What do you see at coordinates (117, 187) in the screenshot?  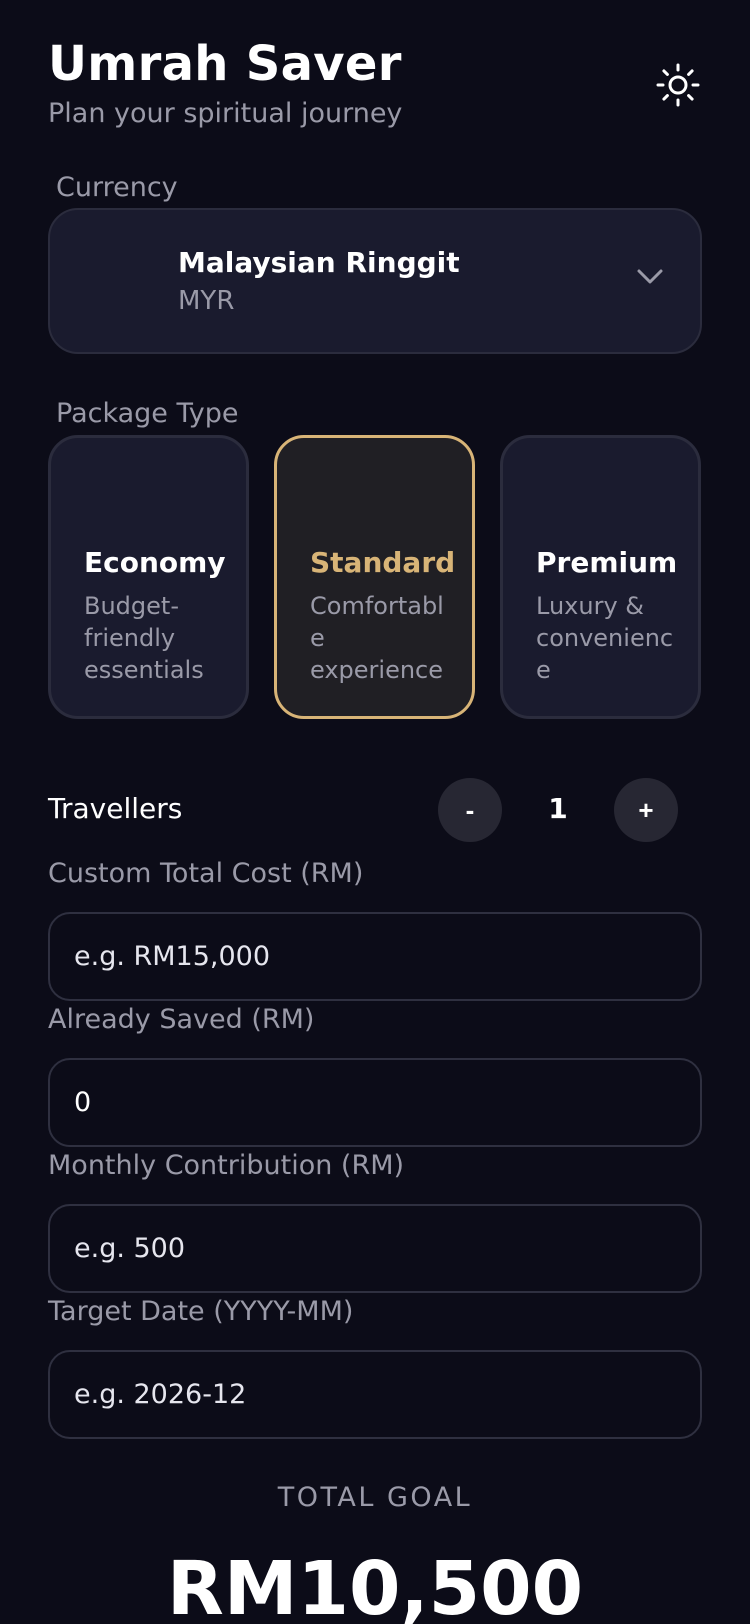 I see `currency-label: Currency` at bounding box center [117, 187].